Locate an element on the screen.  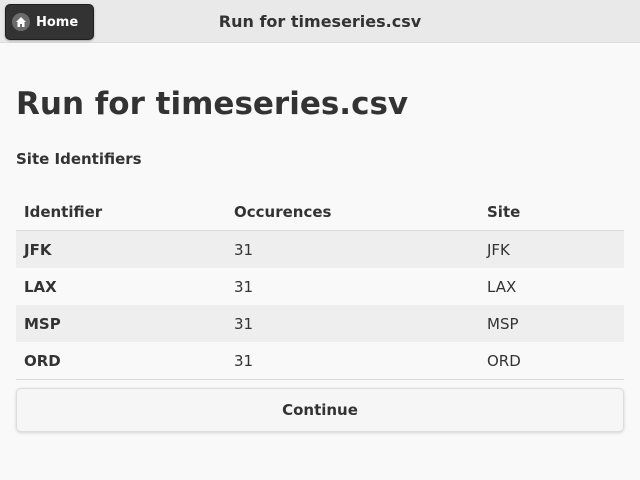
home-button: Home is located at coordinates (49, 22).